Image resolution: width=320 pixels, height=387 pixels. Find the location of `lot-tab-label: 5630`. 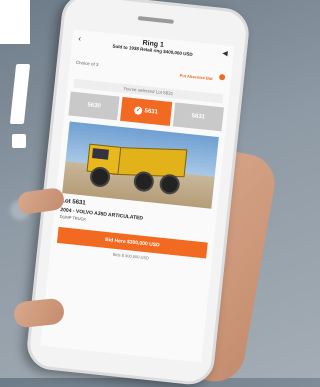

lot-tab-label: 5630 is located at coordinates (94, 106).